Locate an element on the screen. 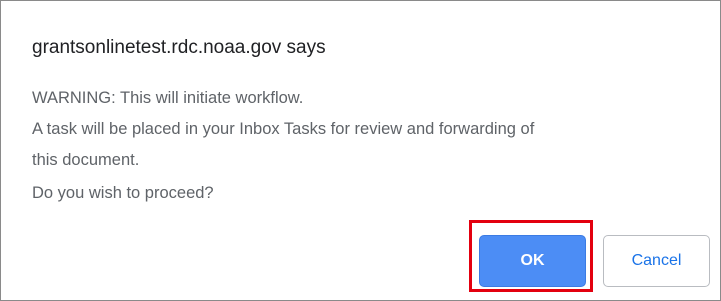 The image size is (721, 301). ok-button: OK is located at coordinates (532, 261).